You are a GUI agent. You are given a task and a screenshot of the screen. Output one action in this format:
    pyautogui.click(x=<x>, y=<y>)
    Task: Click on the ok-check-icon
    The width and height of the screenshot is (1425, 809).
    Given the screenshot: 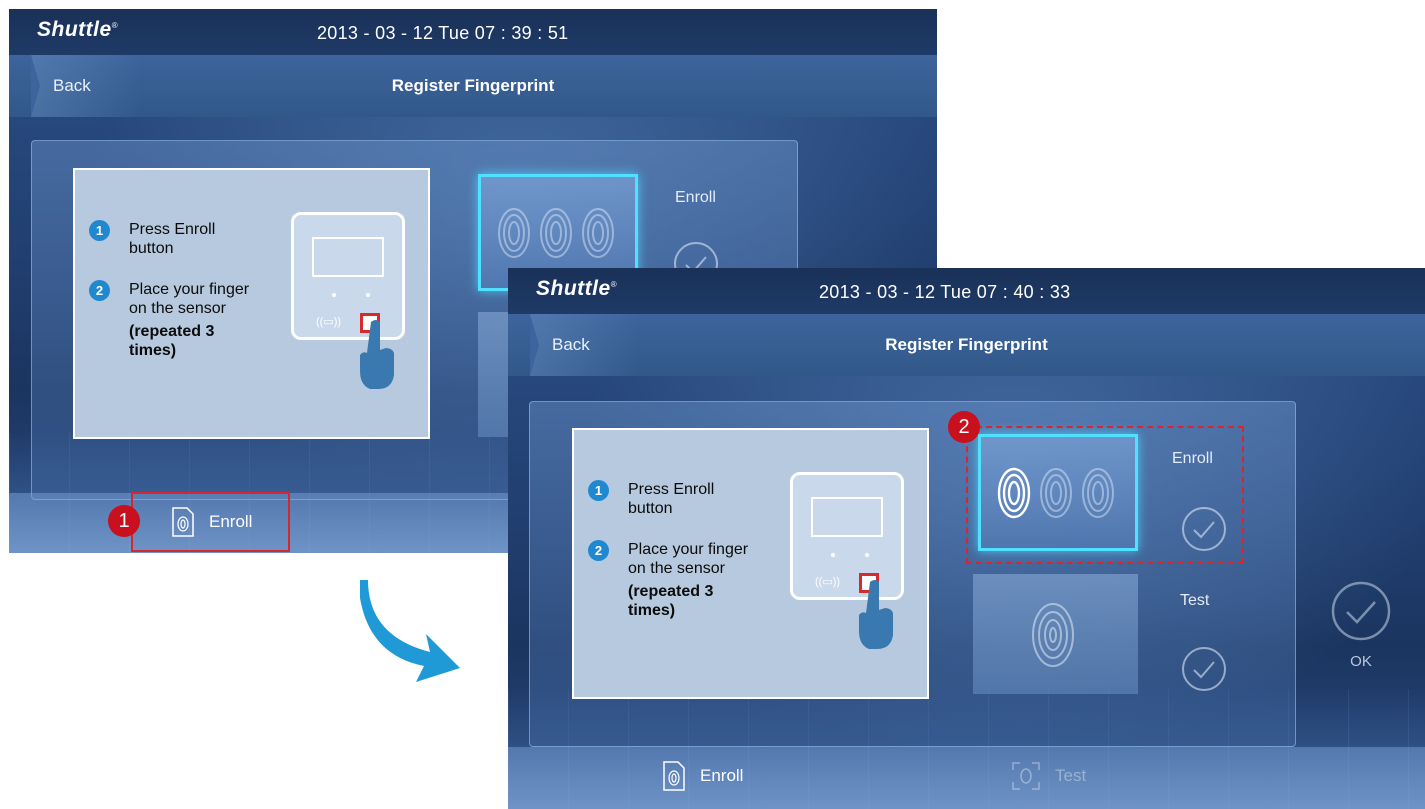 What is the action you would take?
    pyautogui.click(x=1361, y=611)
    